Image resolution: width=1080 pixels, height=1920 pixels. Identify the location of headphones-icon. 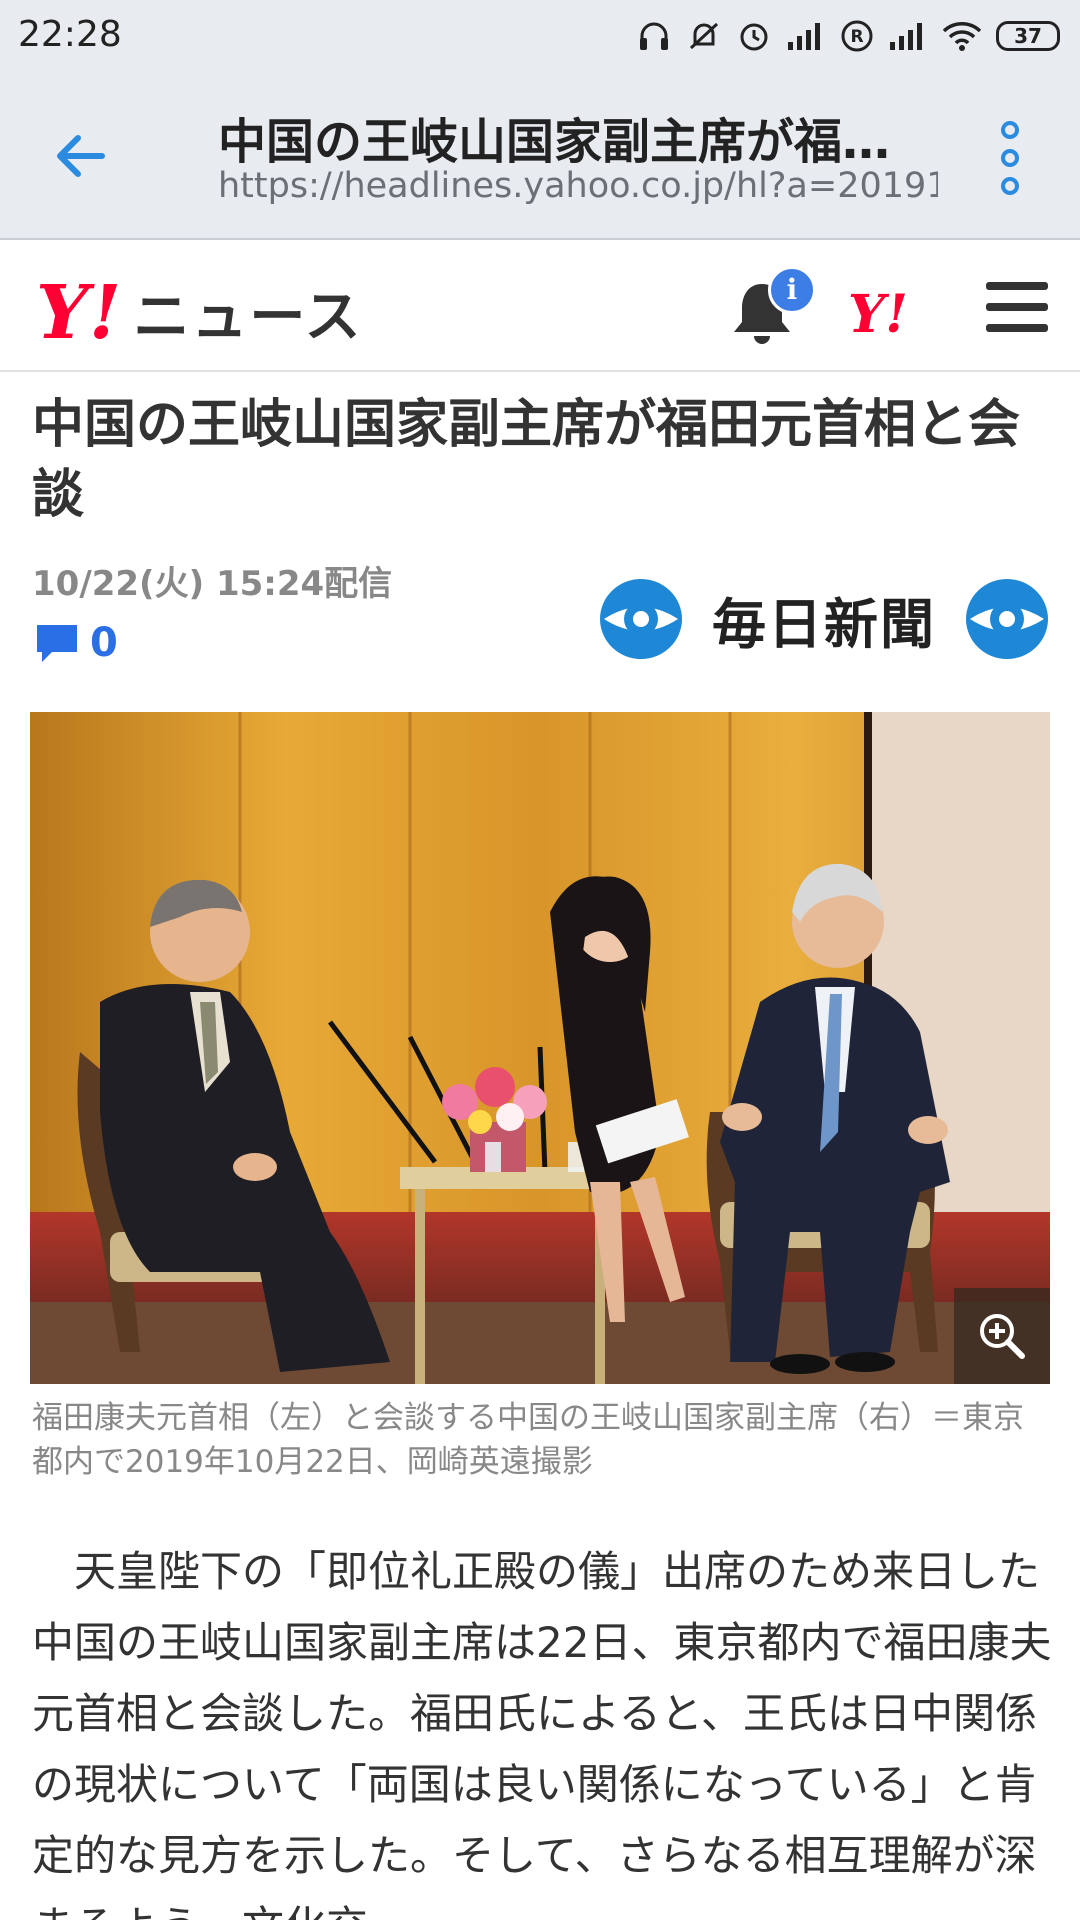
(654, 36).